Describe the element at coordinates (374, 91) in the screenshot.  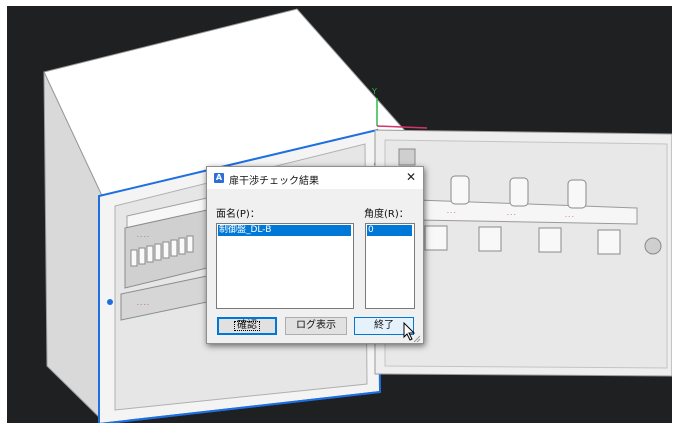
I see `y-axis-label: Y` at that location.